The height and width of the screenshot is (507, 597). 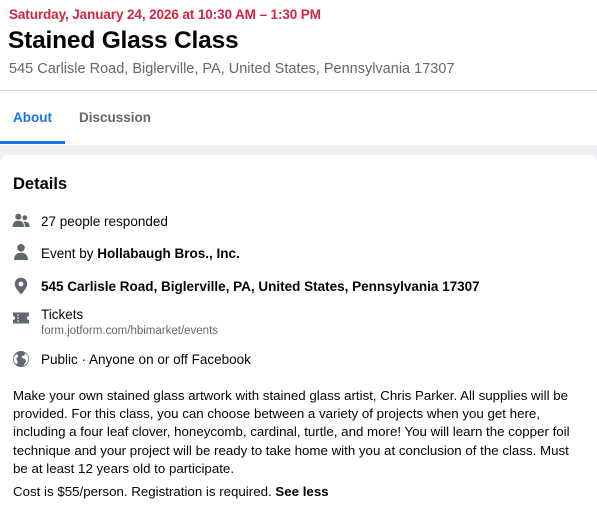 I want to click on header-divider, so click(x=298, y=90).